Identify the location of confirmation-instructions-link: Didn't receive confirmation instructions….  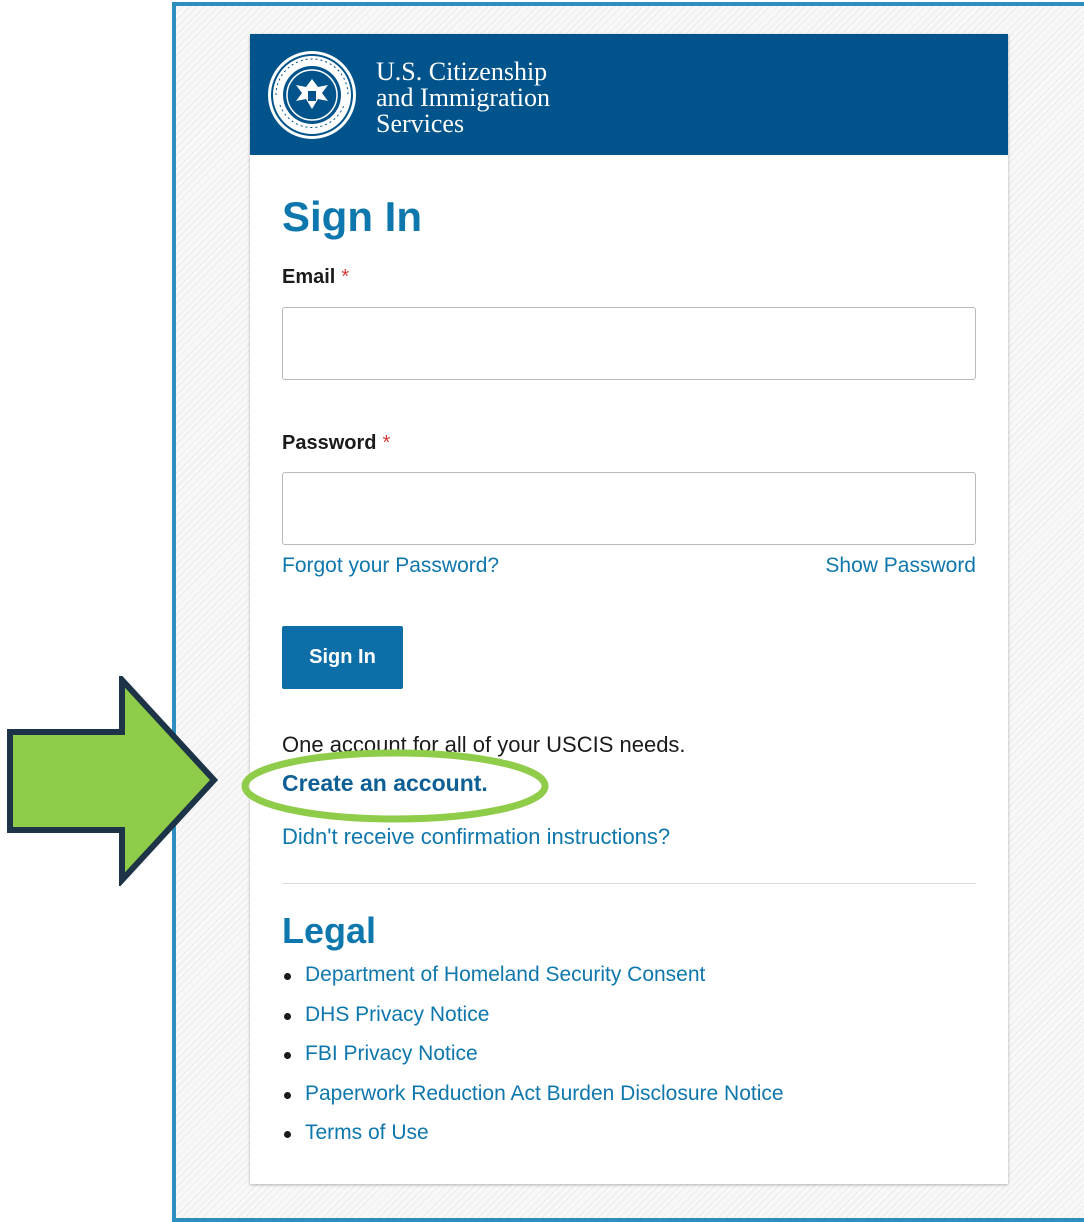
(476, 837).